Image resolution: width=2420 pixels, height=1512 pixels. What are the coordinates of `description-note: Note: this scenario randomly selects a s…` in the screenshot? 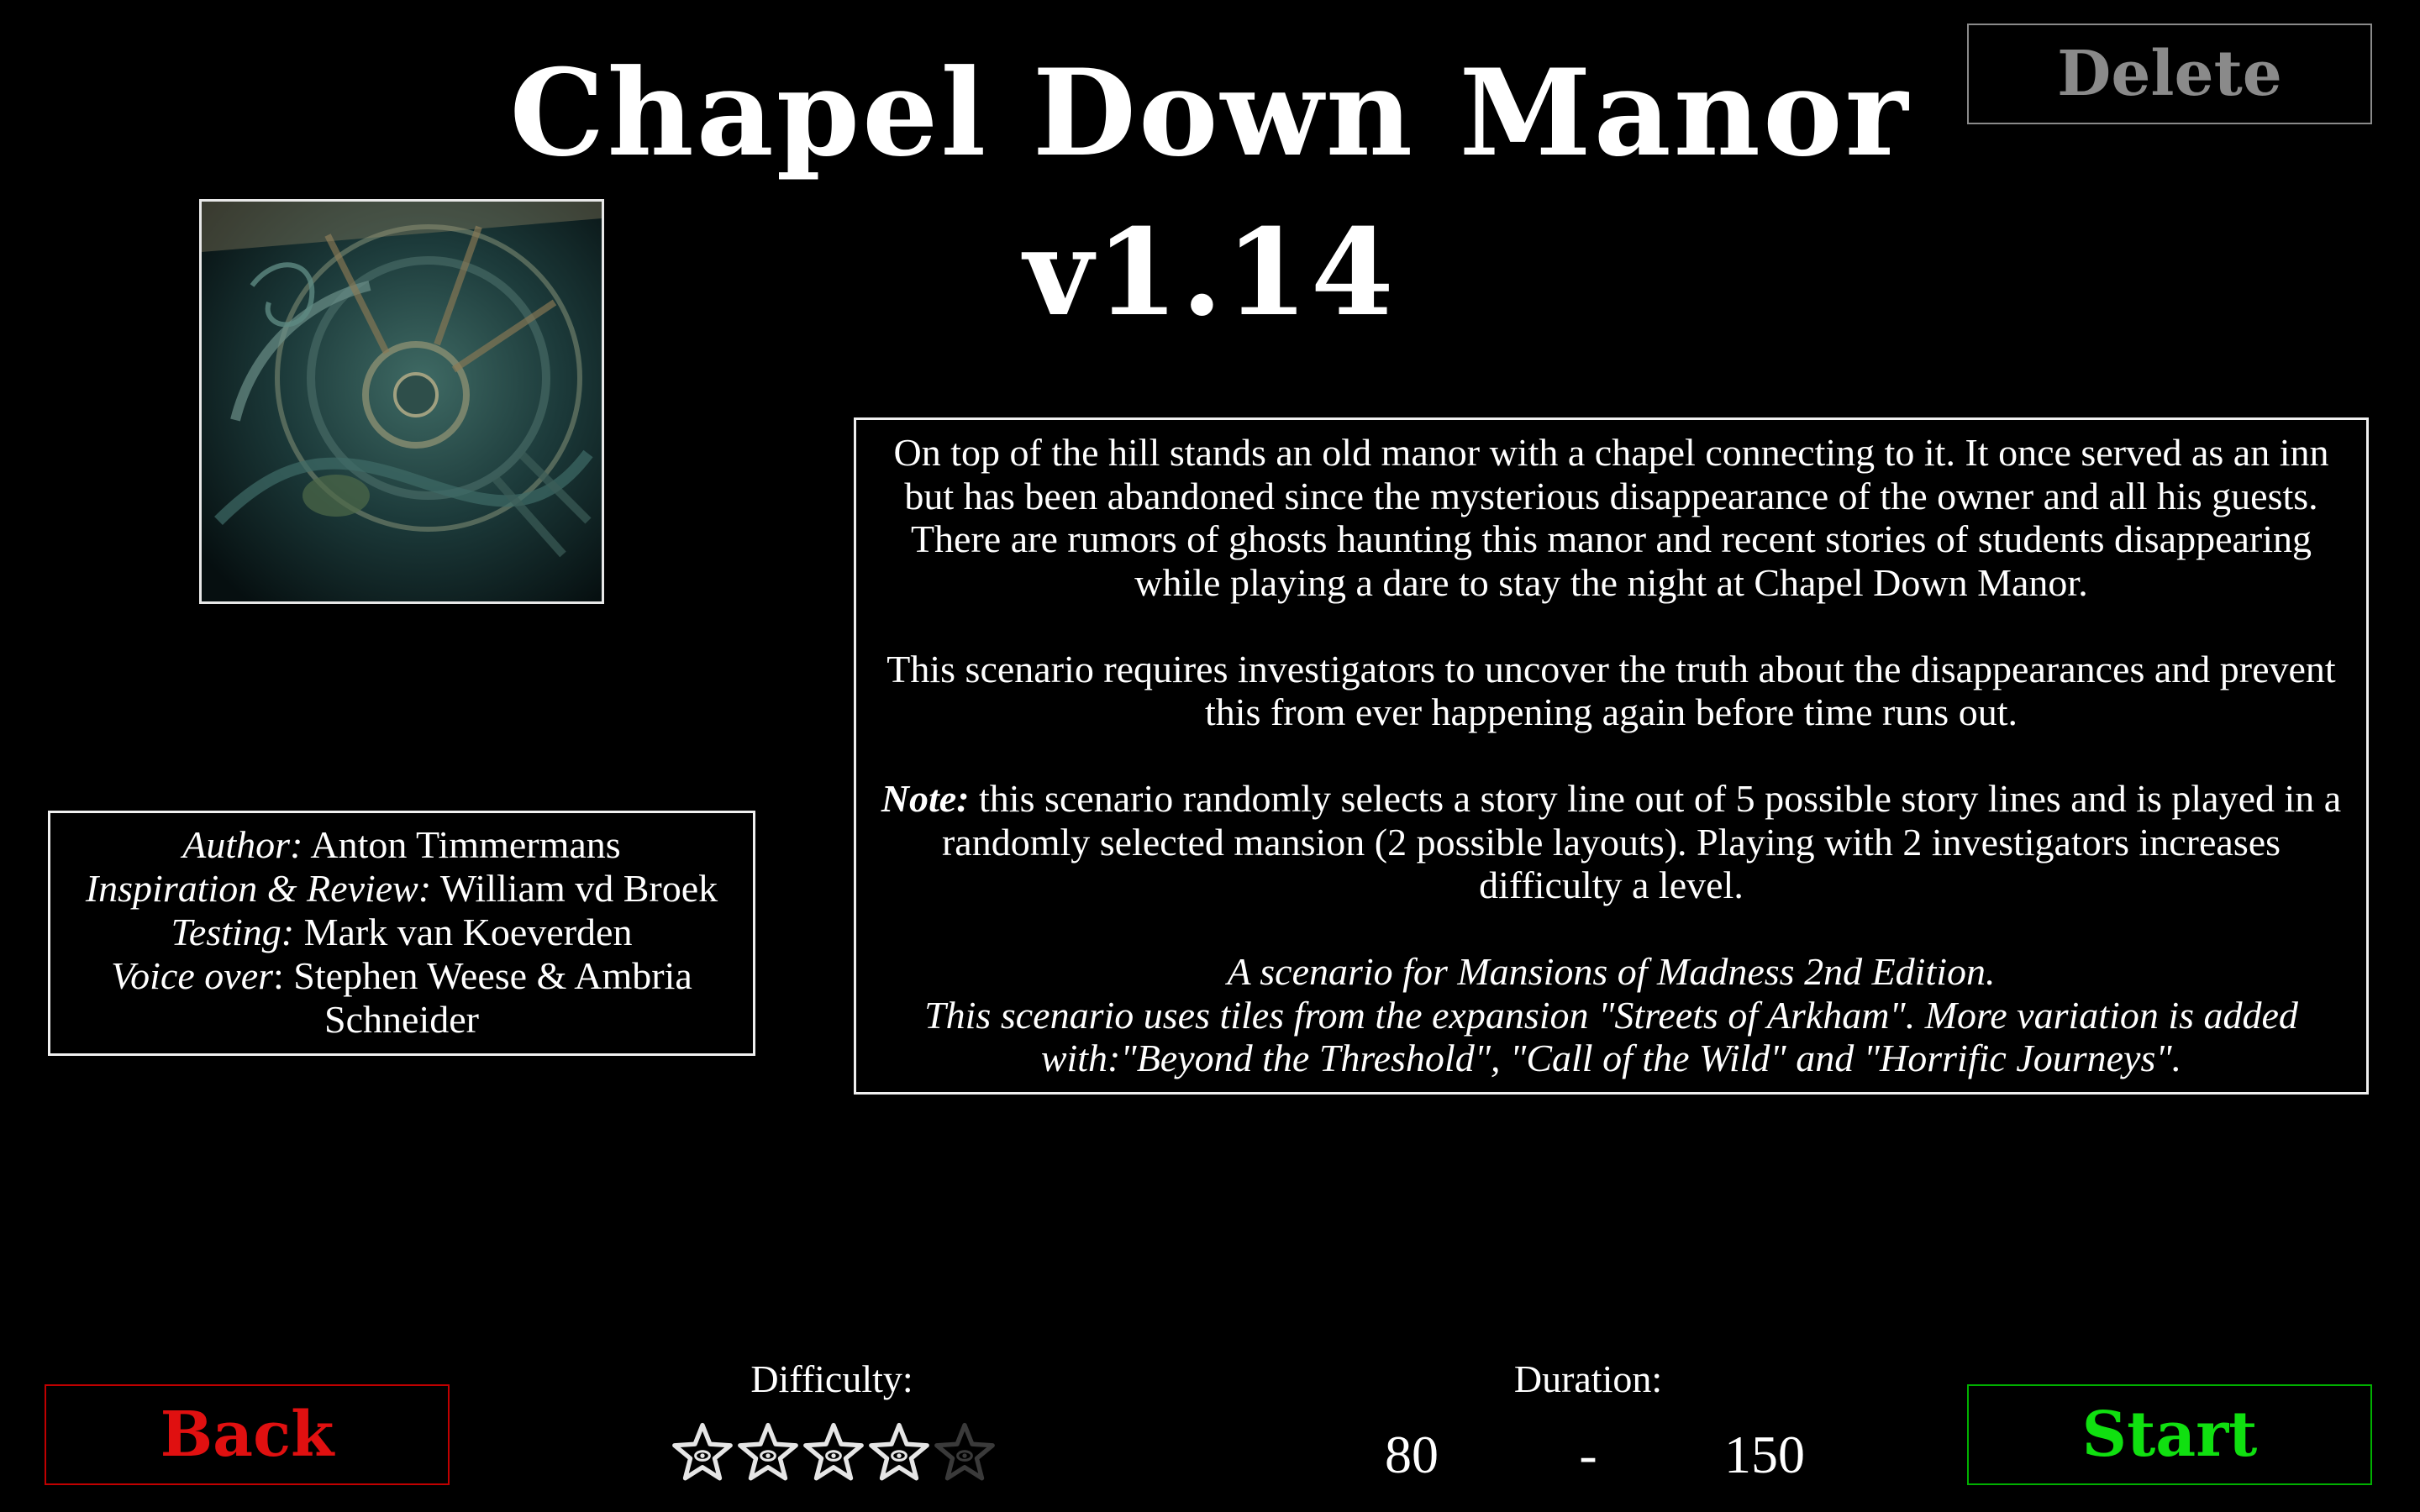 It's located at (1611, 842).